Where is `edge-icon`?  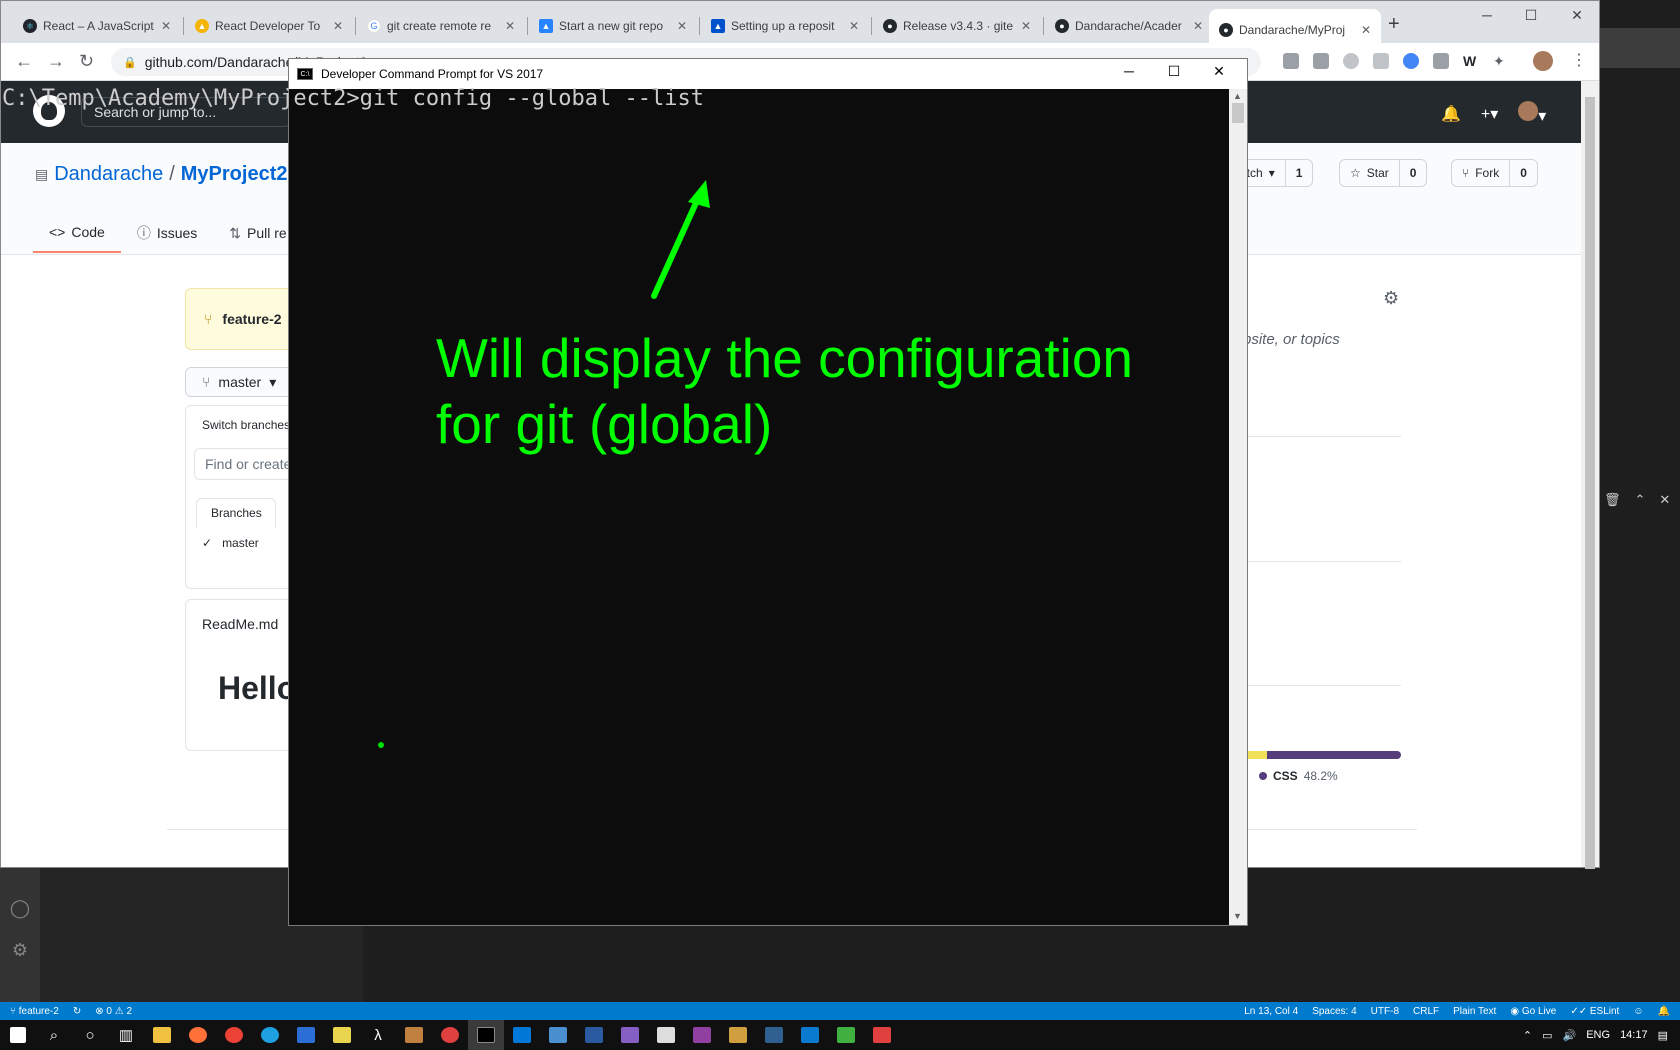
edge-icon is located at coordinates (270, 1035).